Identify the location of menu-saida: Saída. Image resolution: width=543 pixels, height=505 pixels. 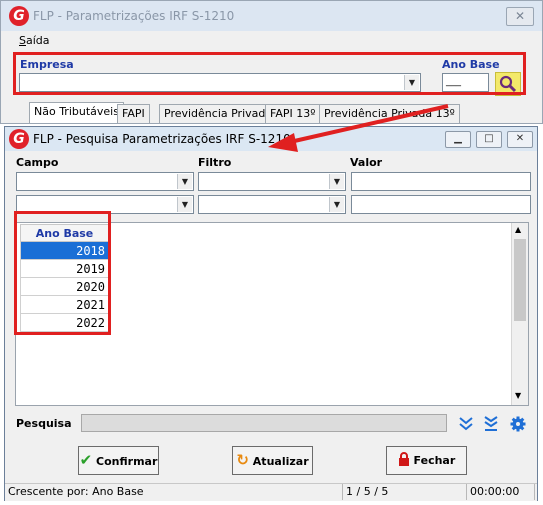
(34, 40).